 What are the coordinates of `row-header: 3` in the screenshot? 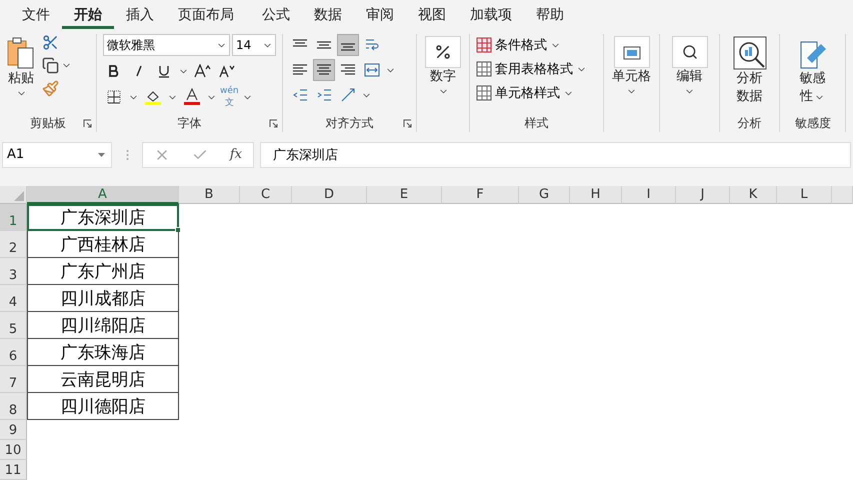 It's located at (13, 271).